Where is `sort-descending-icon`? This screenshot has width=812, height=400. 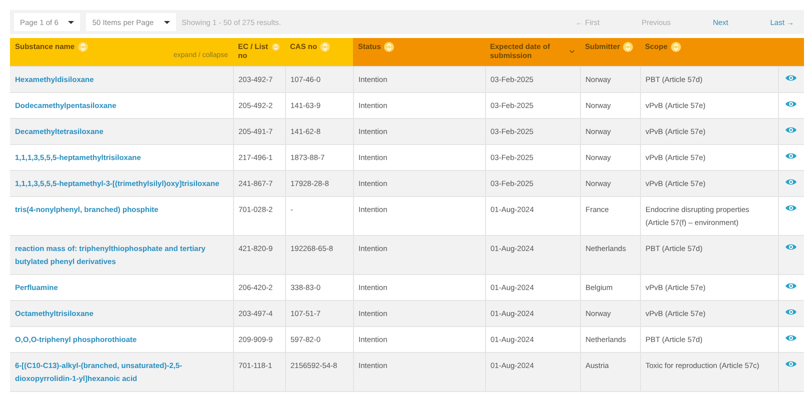
sort-descending-icon is located at coordinates (572, 51).